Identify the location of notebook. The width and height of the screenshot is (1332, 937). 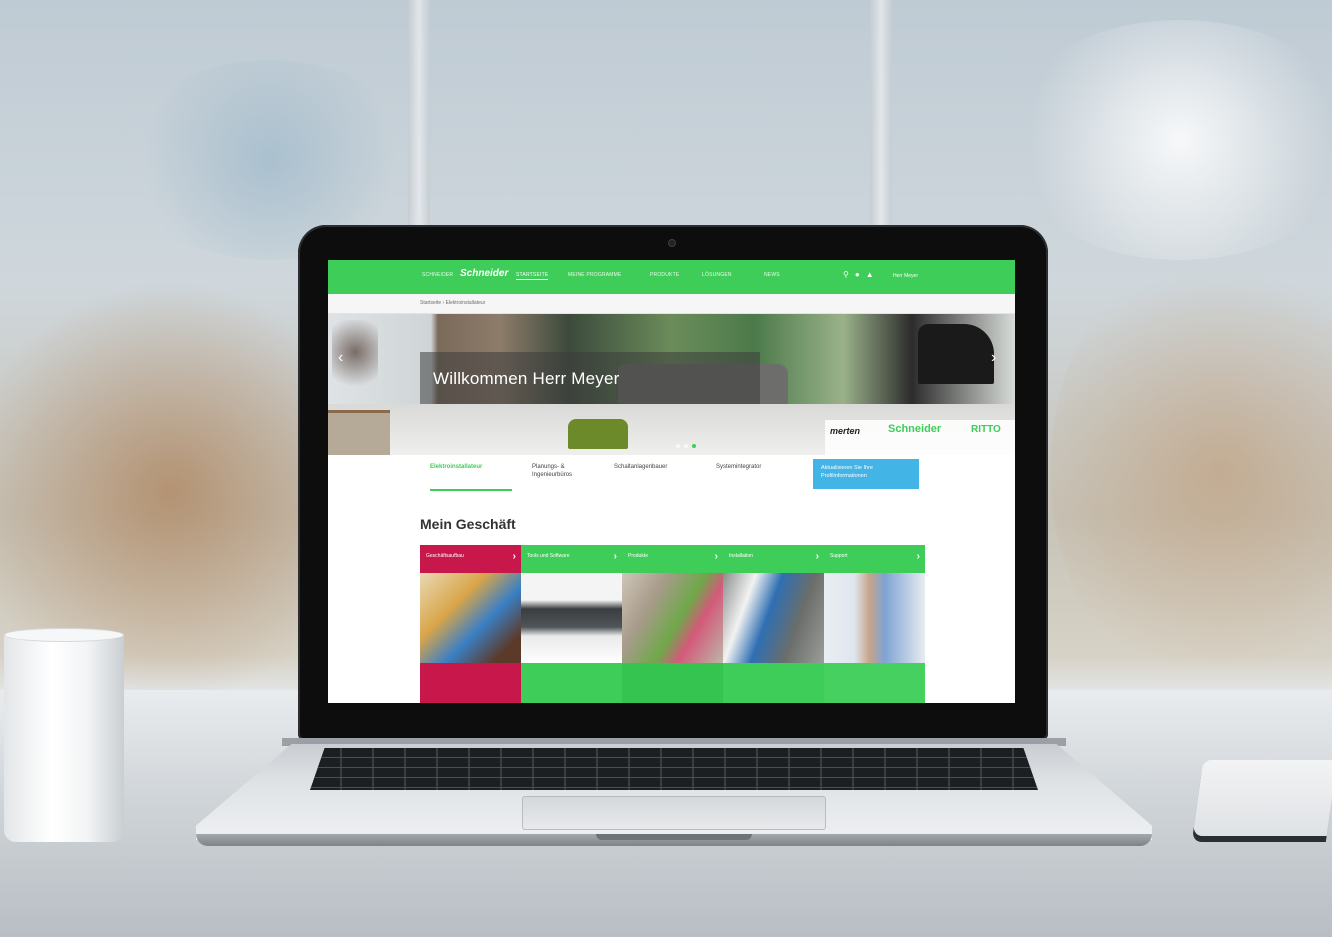
(1262, 798).